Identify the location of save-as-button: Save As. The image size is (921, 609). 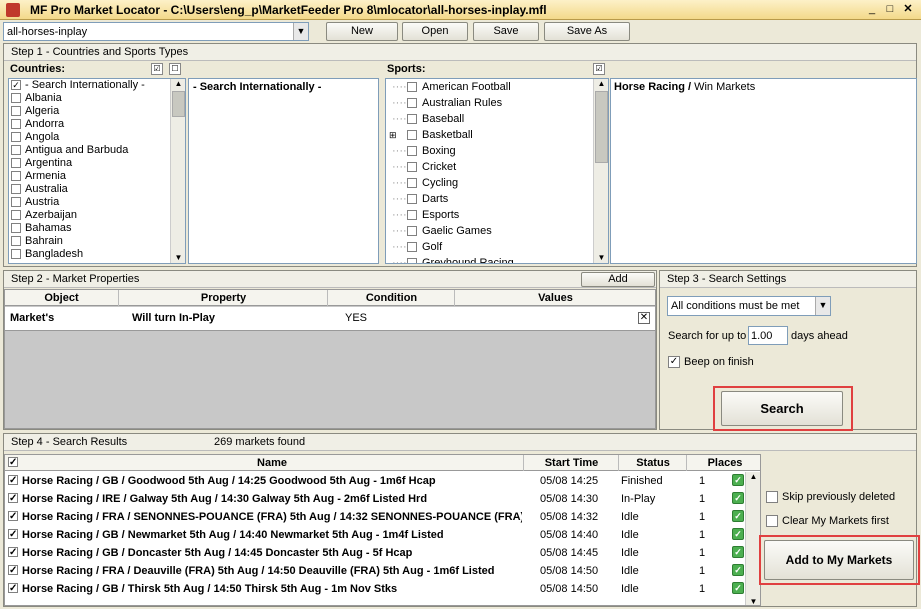
(587, 31).